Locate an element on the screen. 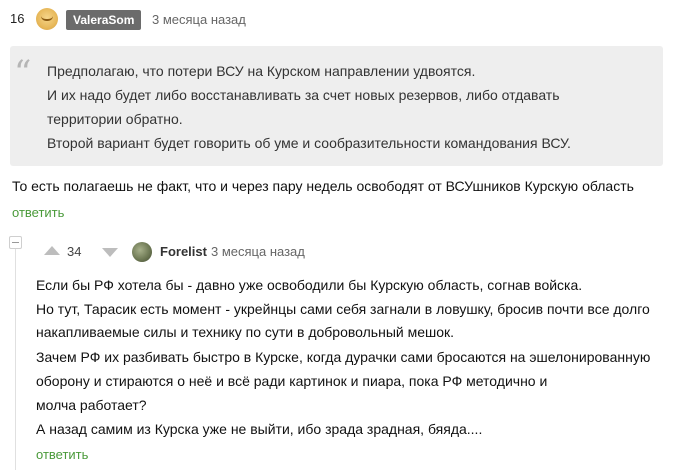  arrow-down-icon is located at coordinates (110, 252).